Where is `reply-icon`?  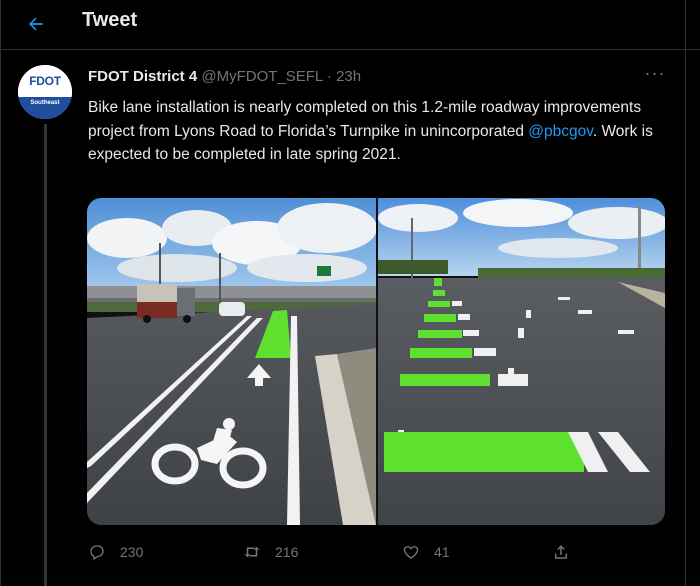
reply-icon is located at coordinates (97, 552).